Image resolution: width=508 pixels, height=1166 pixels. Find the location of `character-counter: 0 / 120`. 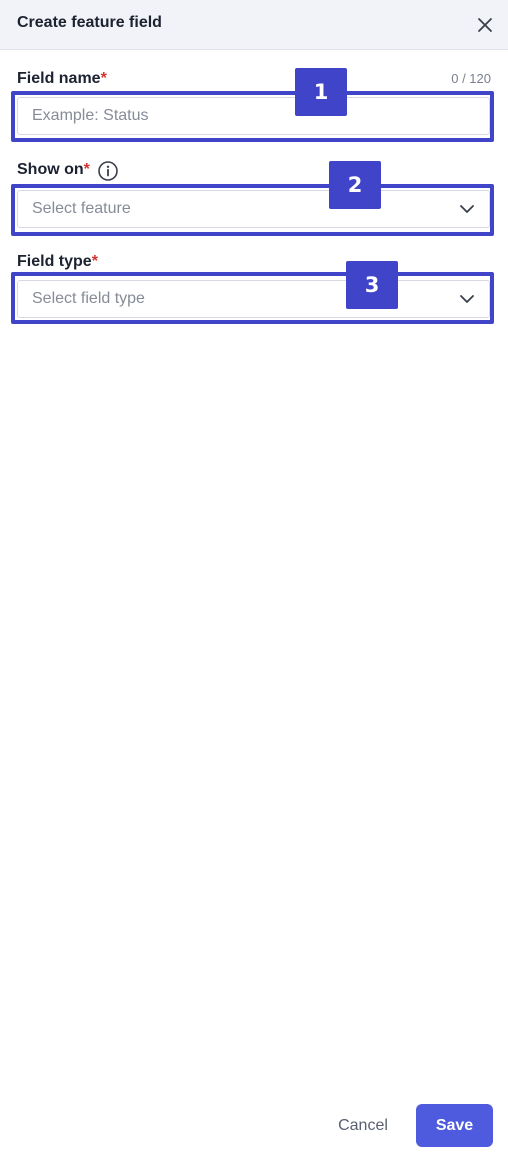

character-counter: 0 / 120 is located at coordinates (471, 78).